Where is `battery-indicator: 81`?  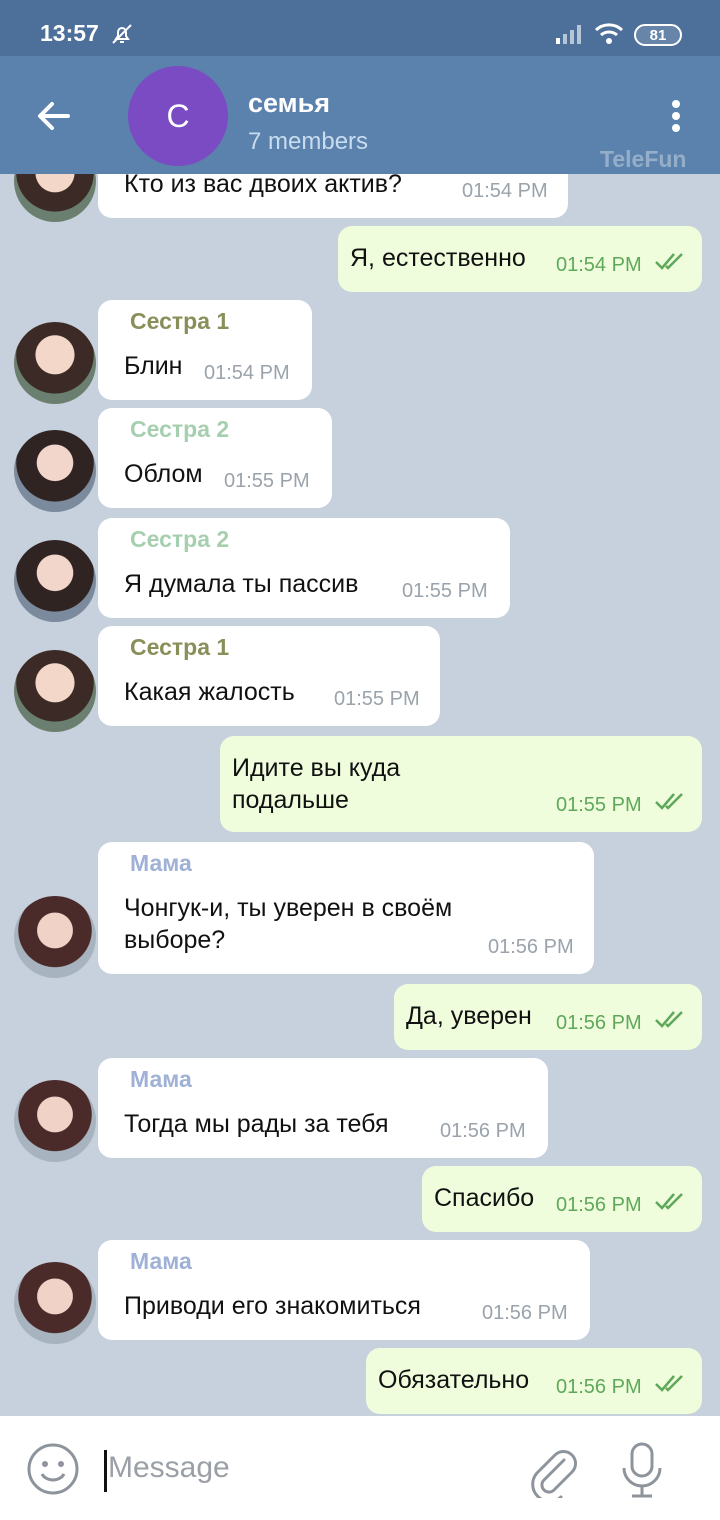 battery-indicator: 81 is located at coordinates (658, 35).